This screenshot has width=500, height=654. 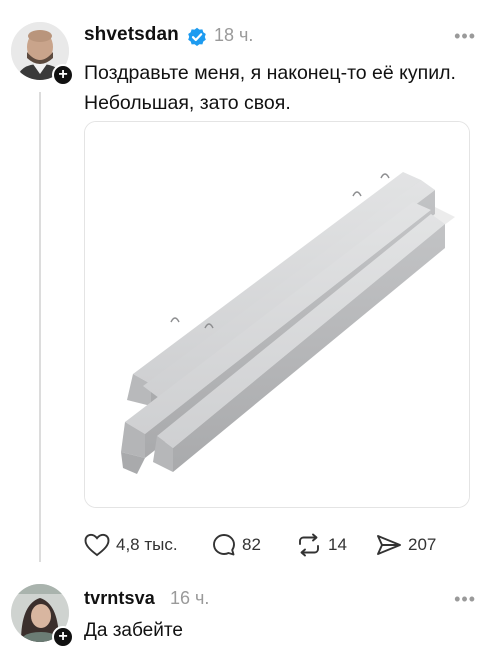 What do you see at coordinates (309, 545) in the screenshot?
I see `repost-icon` at bounding box center [309, 545].